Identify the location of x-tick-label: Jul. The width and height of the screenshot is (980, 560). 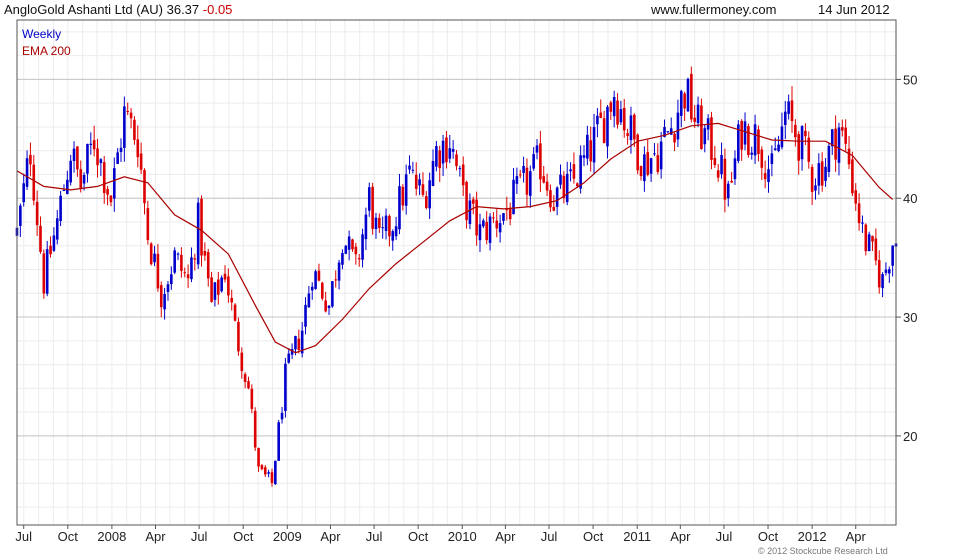
(23, 536).